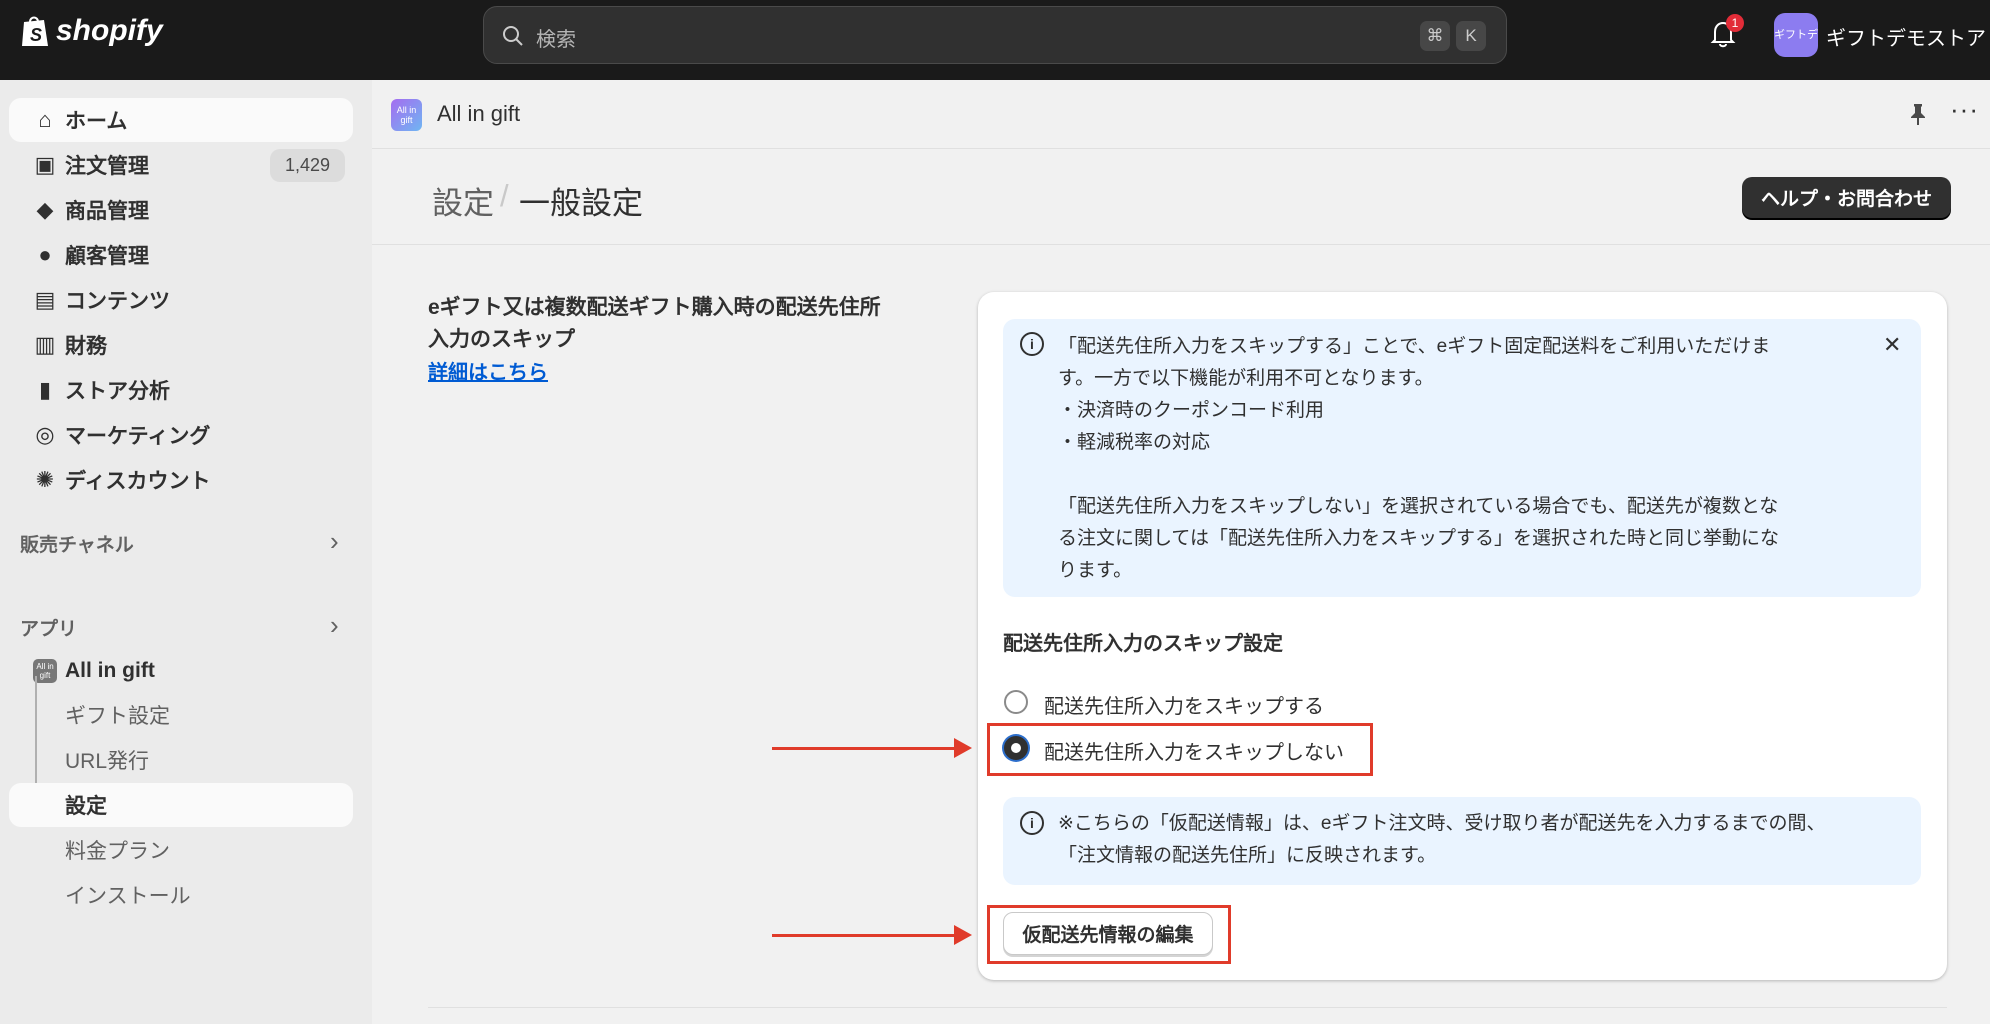 This screenshot has width=1990, height=1024. Describe the element at coordinates (463, 200) in the screenshot. I see `breadcrumb-settings: 設定` at that location.